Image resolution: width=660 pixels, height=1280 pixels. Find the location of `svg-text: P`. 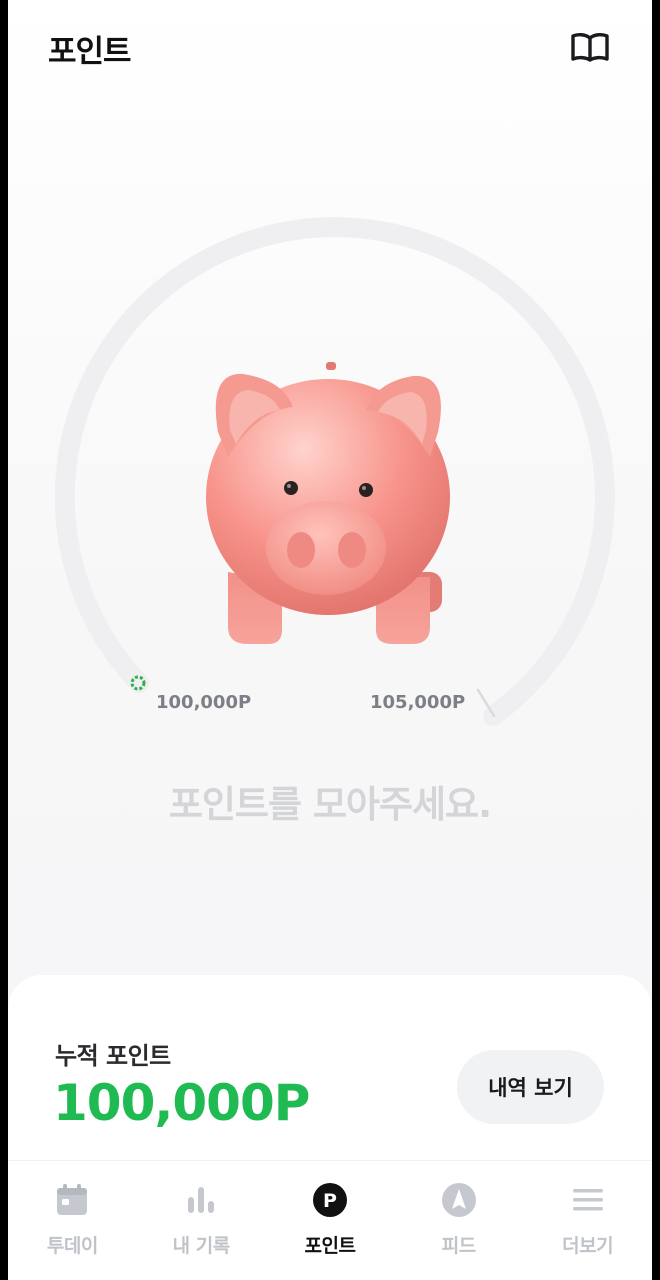

svg-text: P is located at coordinates (330, 1201).